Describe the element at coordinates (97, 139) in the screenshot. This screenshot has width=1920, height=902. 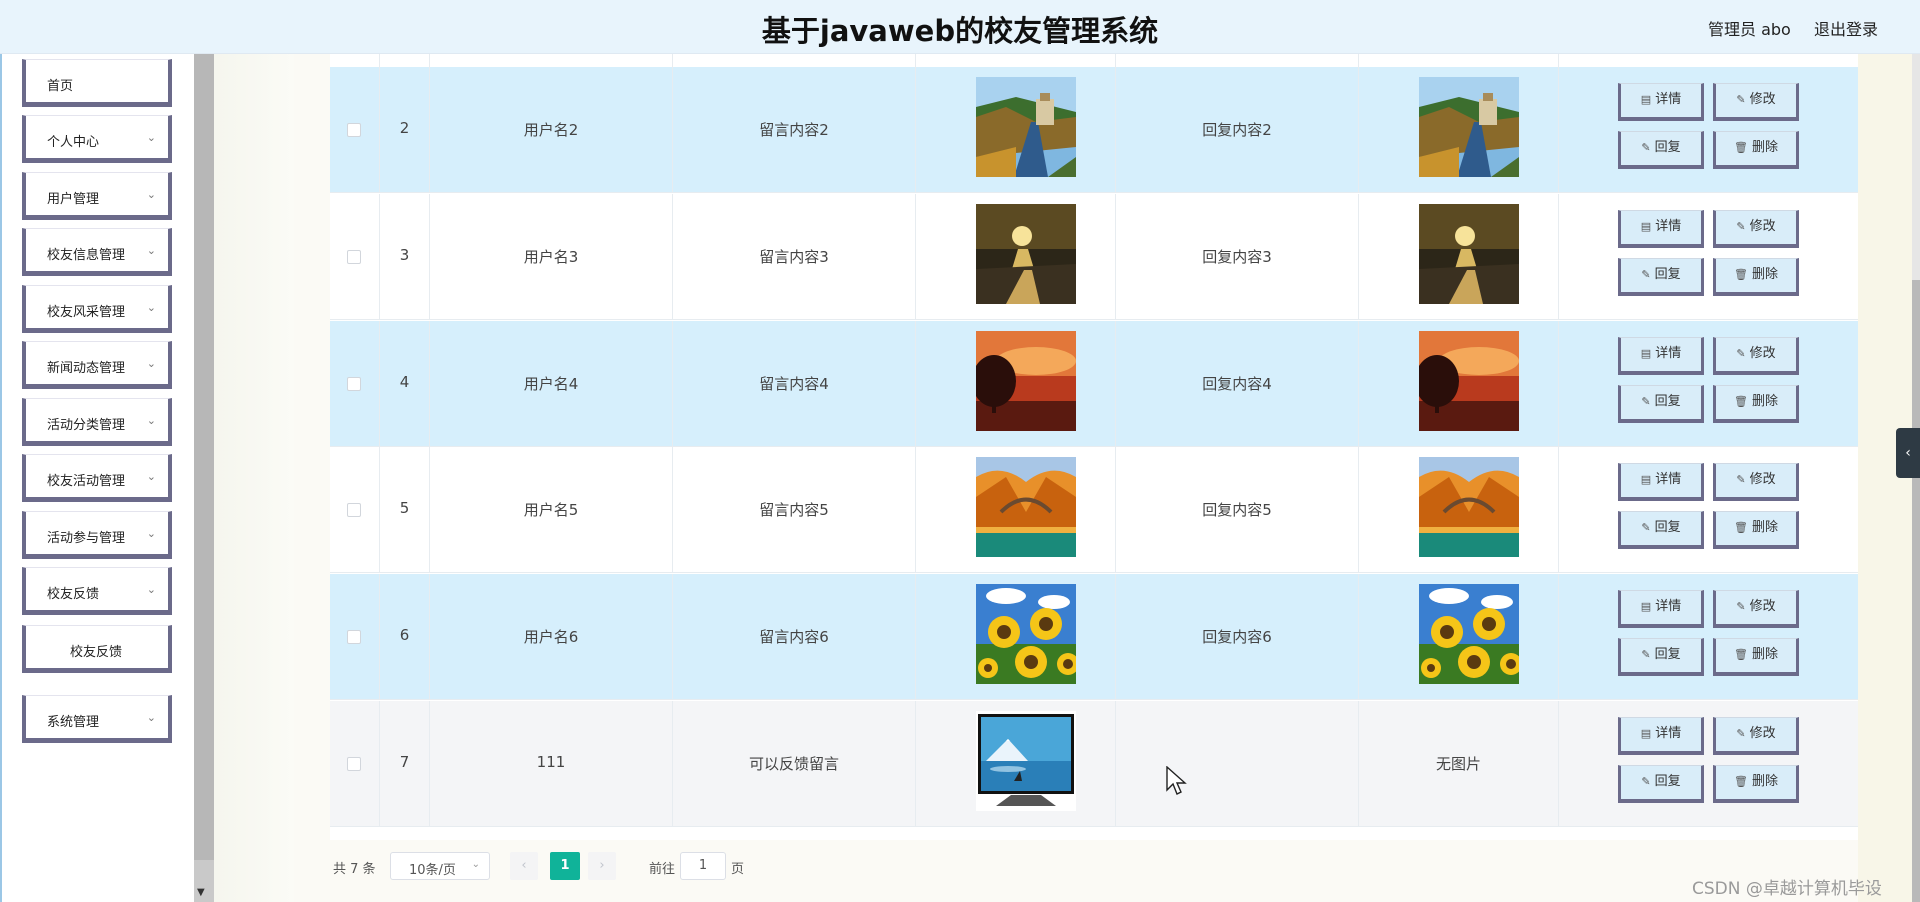
I see `sidebar-item-personal-center: 个人中心 ⌄` at that location.